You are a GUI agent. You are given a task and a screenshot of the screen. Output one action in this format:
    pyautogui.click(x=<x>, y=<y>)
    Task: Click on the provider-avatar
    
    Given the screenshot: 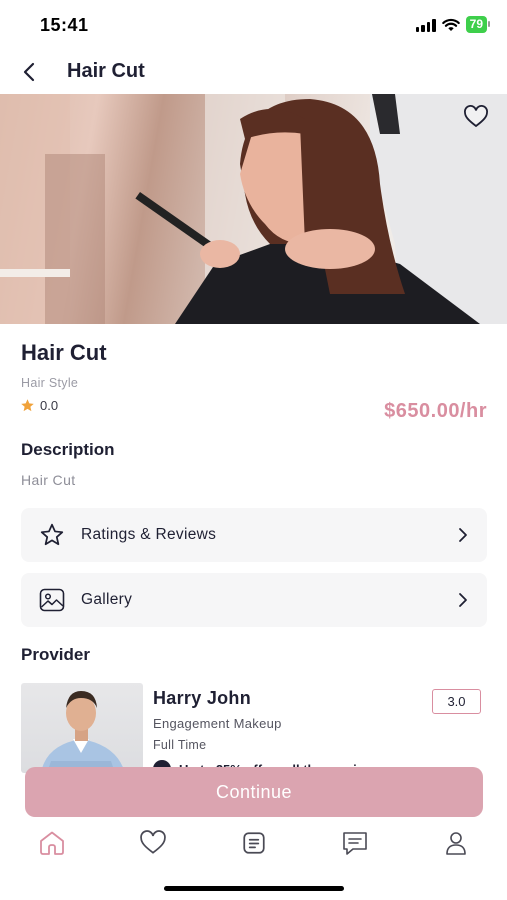 What is the action you would take?
    pyautogui.click(x=82, y=728)
    